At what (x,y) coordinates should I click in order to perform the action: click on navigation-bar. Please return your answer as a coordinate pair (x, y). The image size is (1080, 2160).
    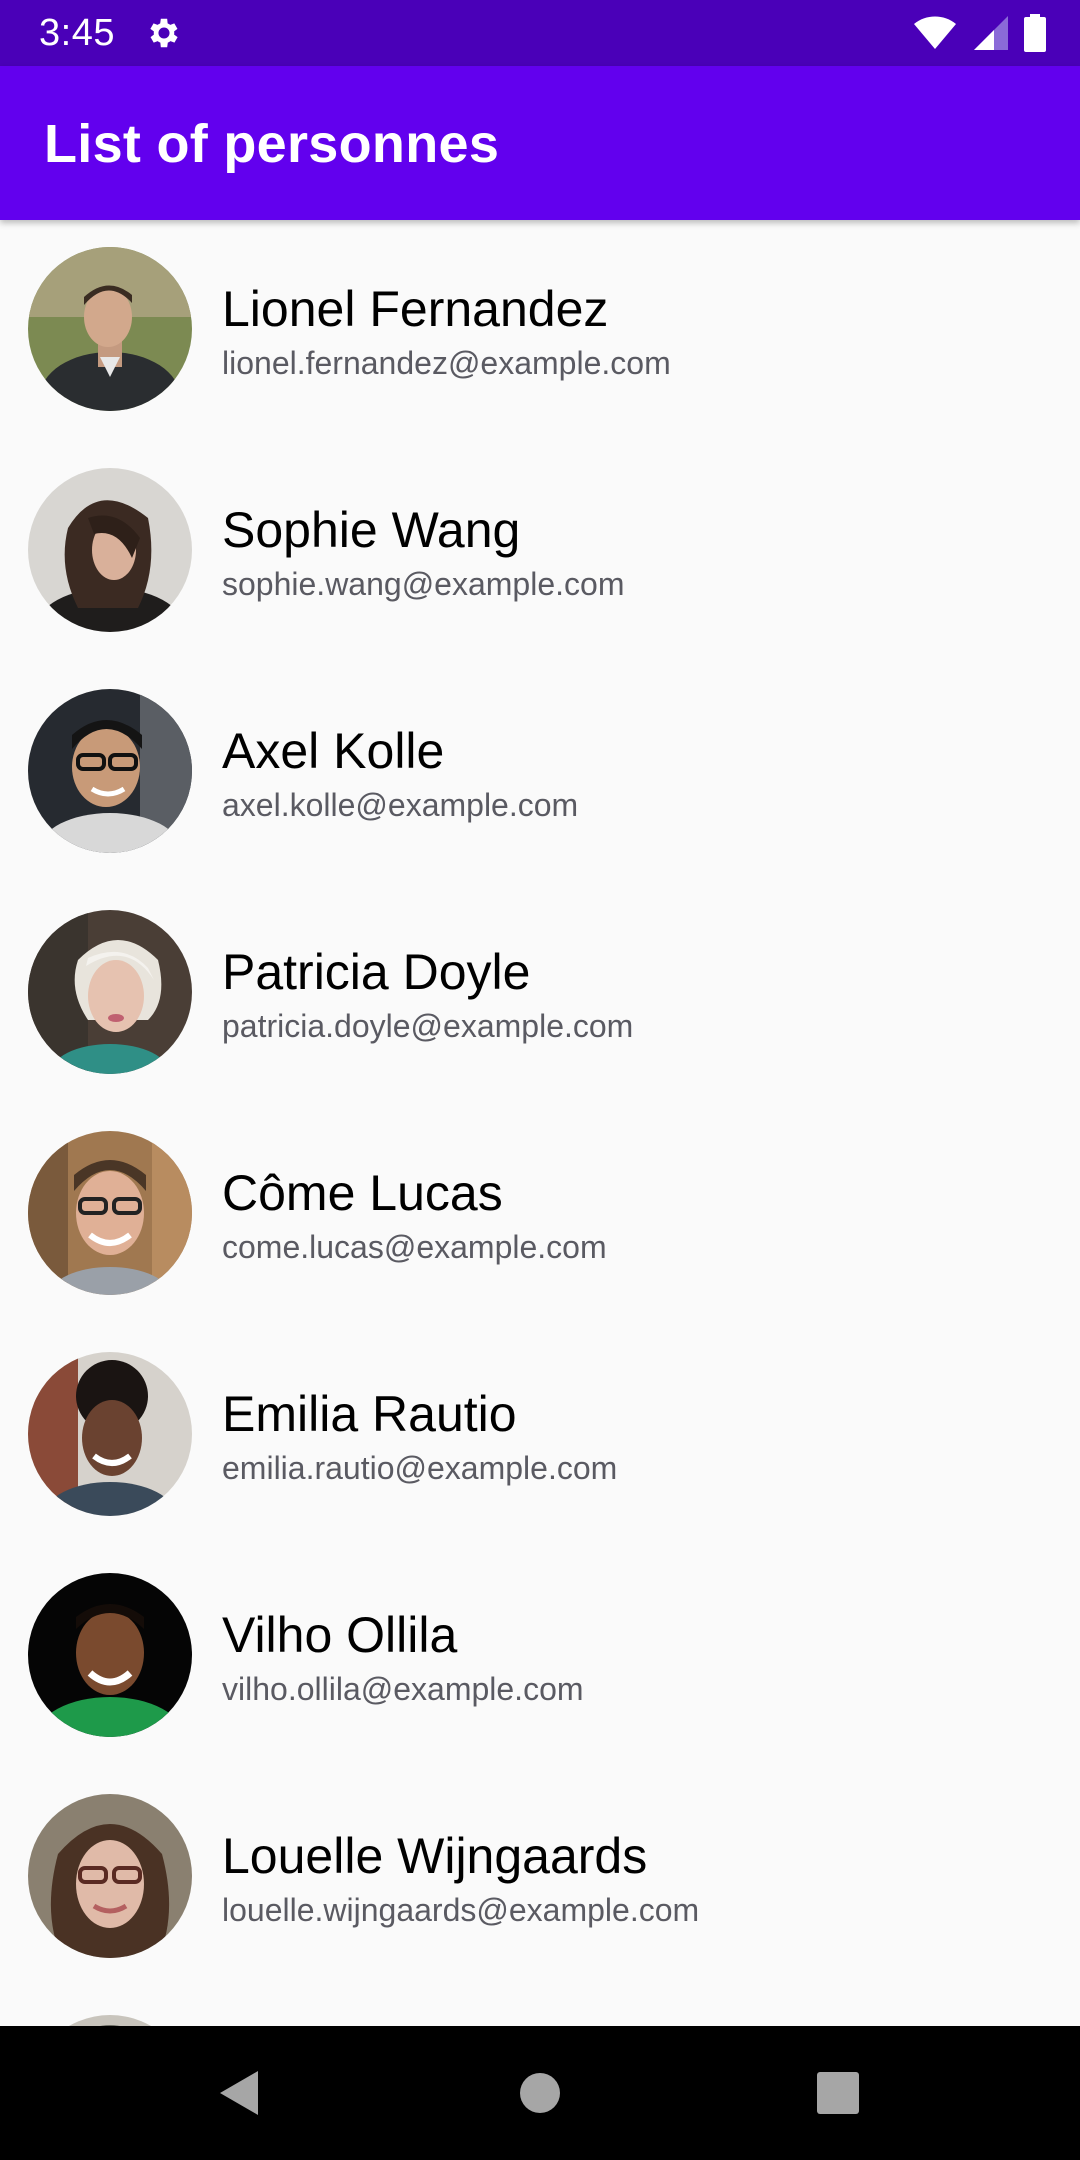
    Looking at the image, I should click on (540, 2093).